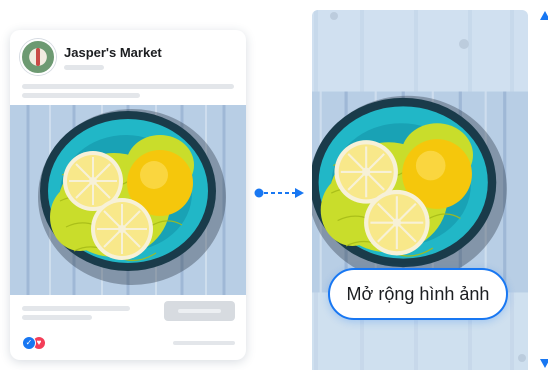  I want to click on chevron-up-icon, so click(544, 15).